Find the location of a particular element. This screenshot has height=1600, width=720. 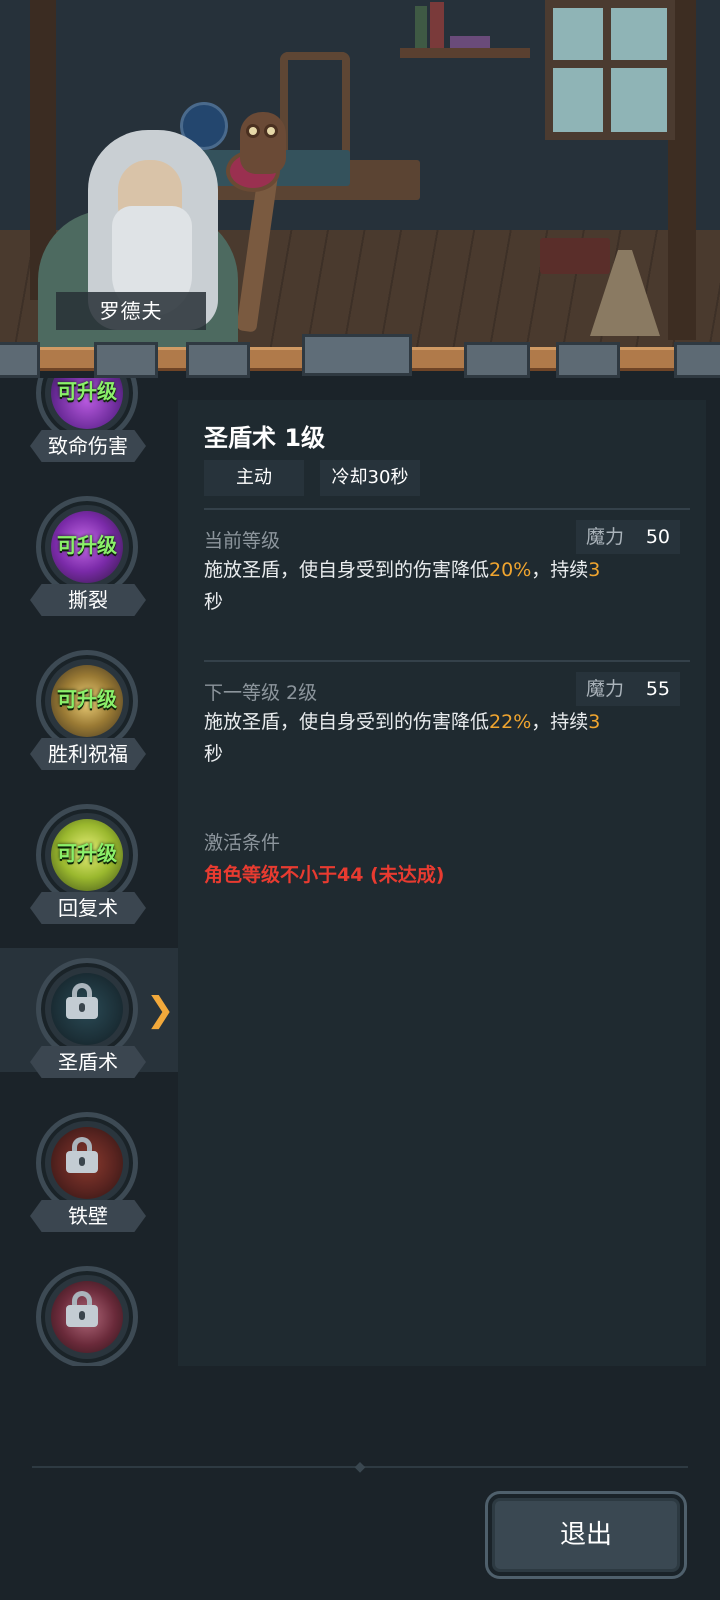

next-level-label: 下一等级 2级 is located at coordinates (261, 693).